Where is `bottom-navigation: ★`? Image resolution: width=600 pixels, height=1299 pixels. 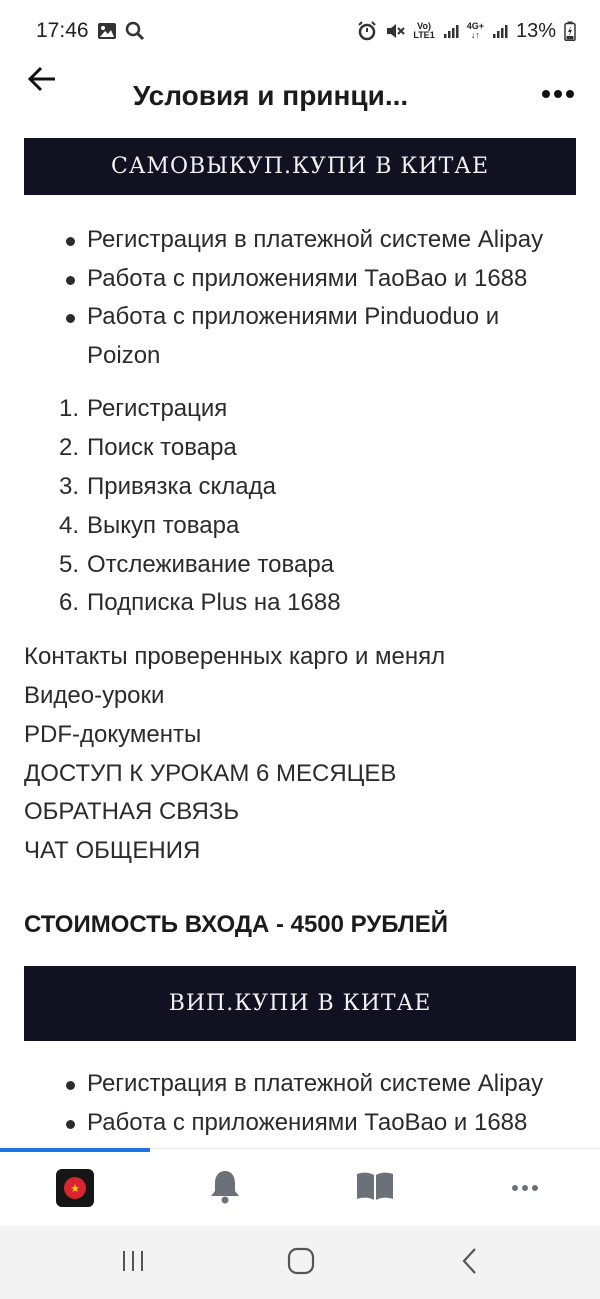 bottom-navigation: ★ is located at coordinates (300, 1187).